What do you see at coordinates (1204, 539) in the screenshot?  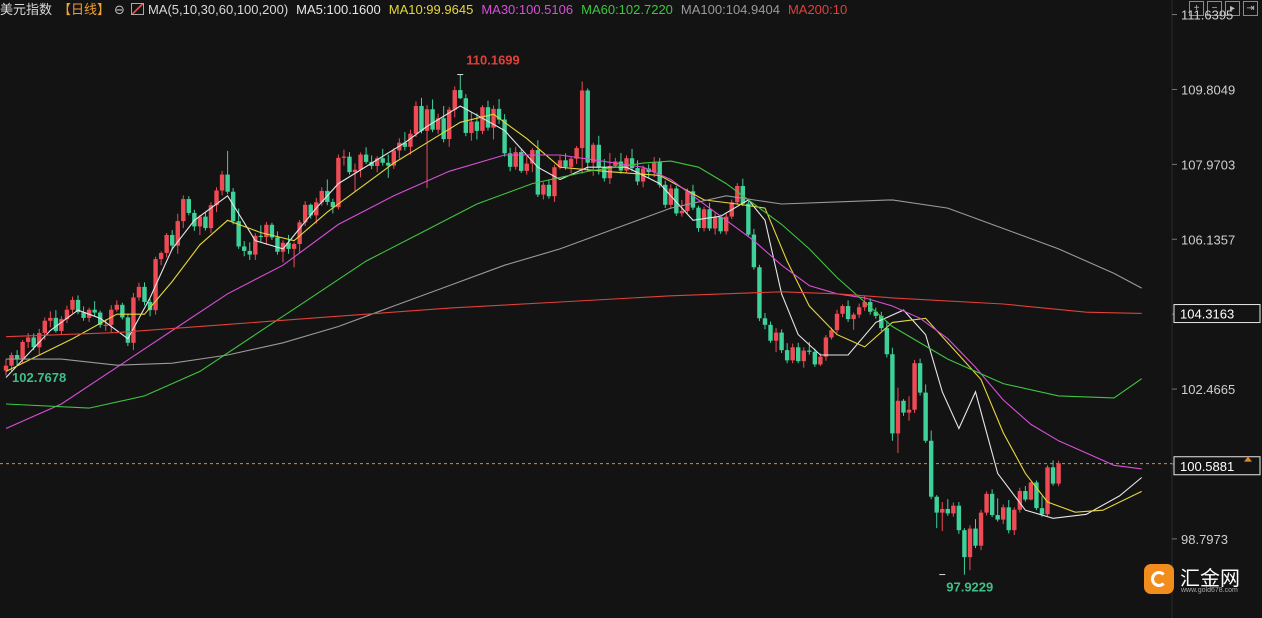 I see `y-tick-label: 98.7973` at bounding box center [1204, 539].